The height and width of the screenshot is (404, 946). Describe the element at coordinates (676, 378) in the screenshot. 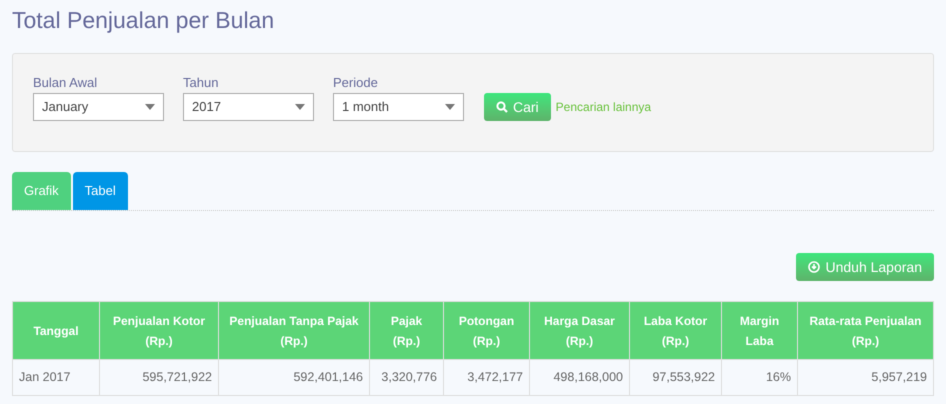

I see `table-cell: 97,553,922` at that location.